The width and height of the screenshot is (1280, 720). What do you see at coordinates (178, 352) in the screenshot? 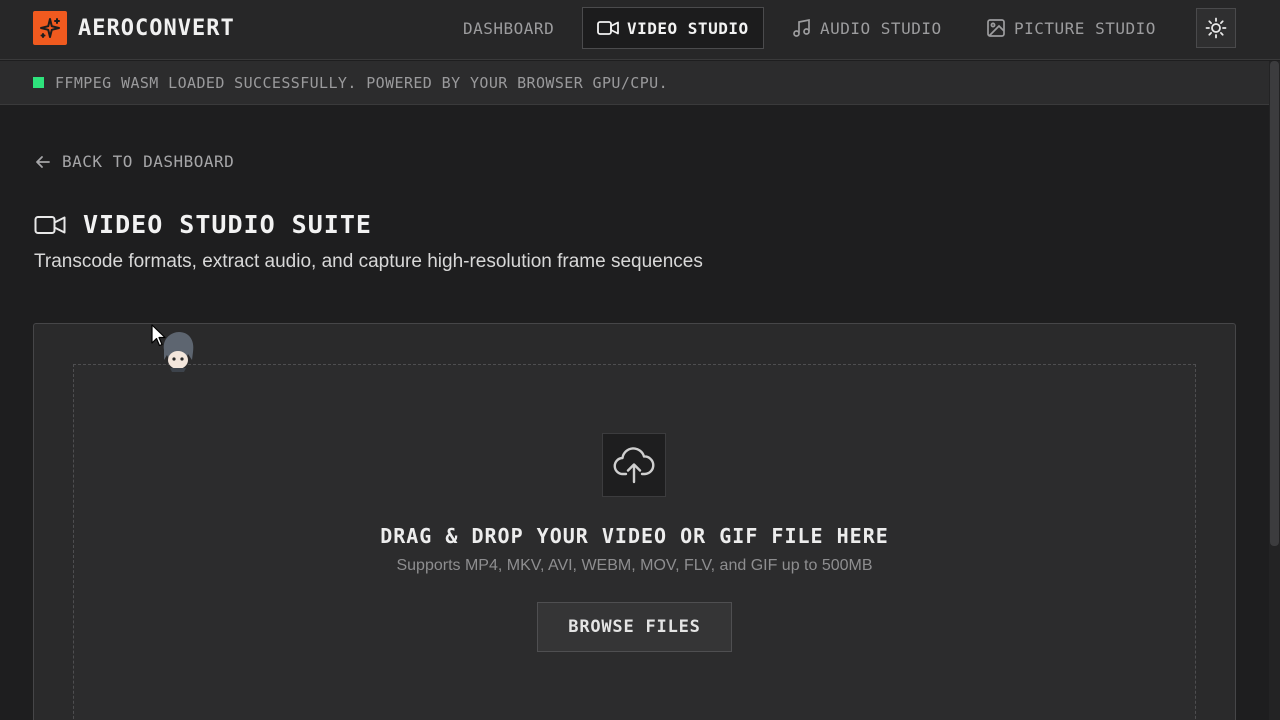
I see `mascot-sticker-icon` at bounding box center [178, 352].